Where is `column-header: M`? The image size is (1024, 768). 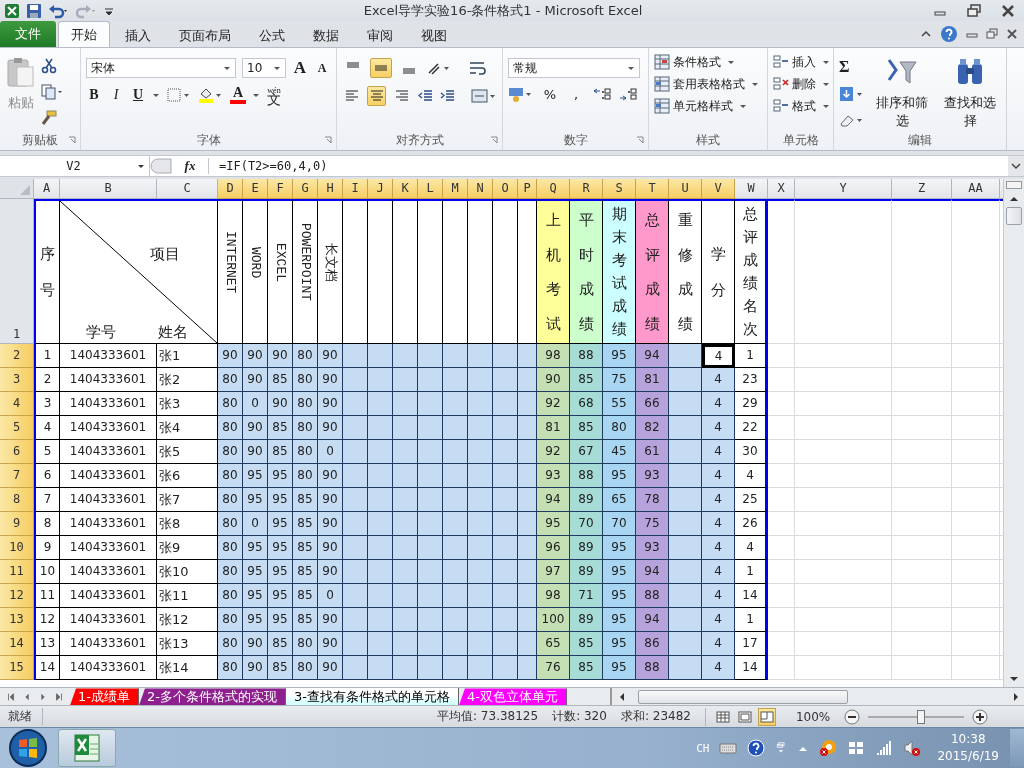
column-header: M is located at coordinates (455, 189).